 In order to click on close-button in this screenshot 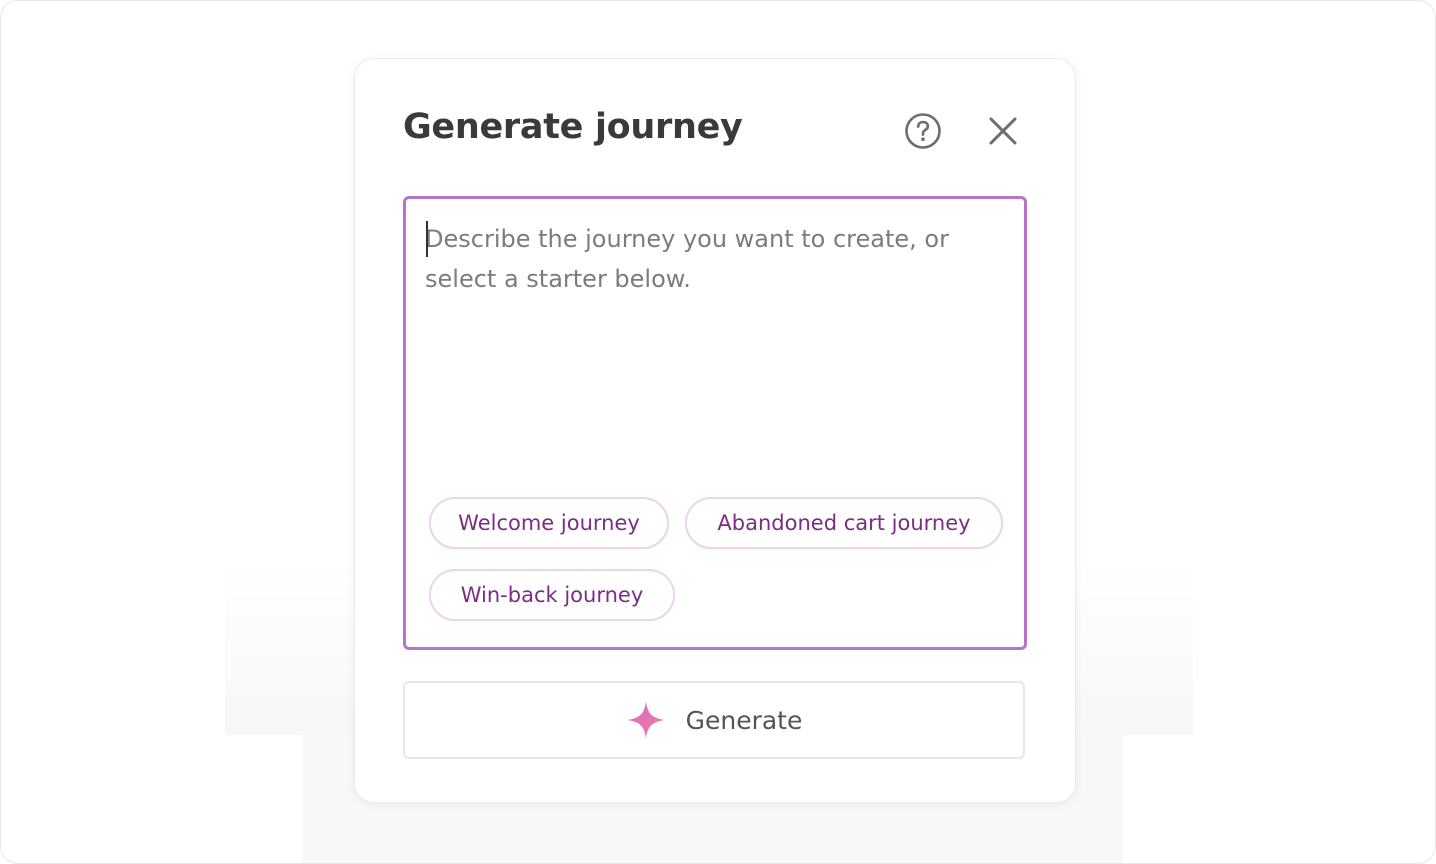, I will do `click(1003, 131)`.